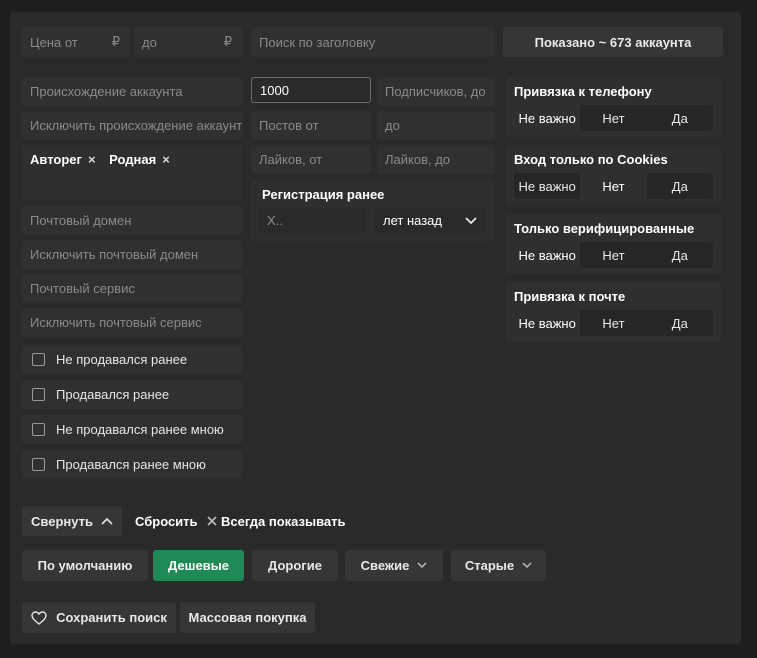  I want to click on sort-default-button: По умолчанию, so click(85, 565).